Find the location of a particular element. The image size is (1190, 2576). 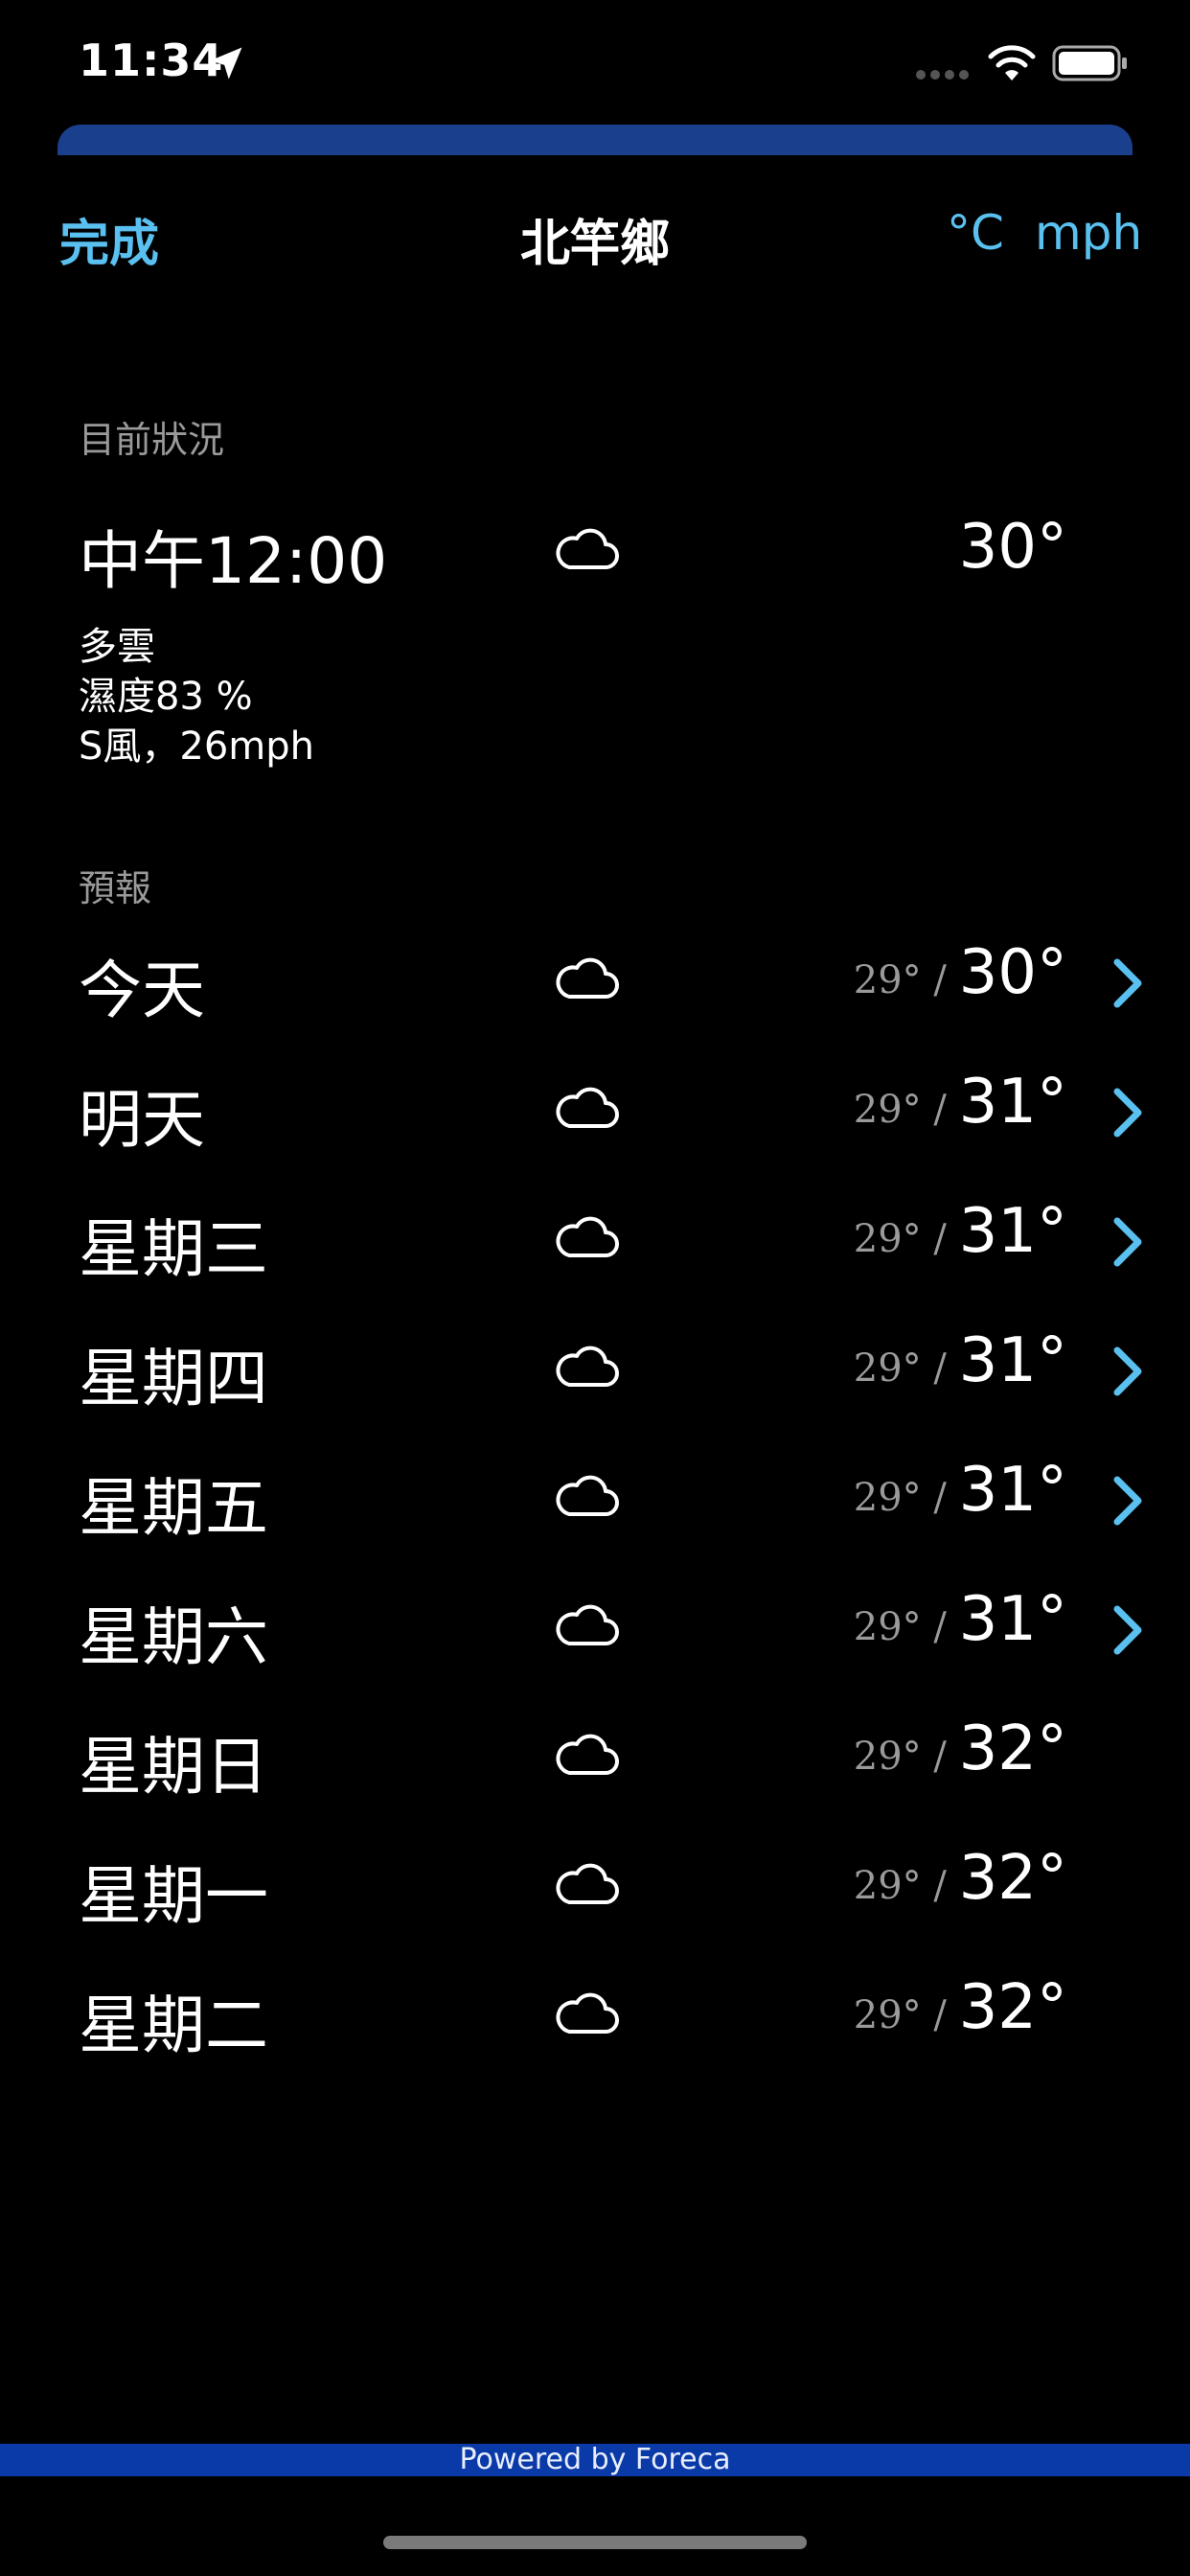

battery-icon is located at coordinates (1090, 63).